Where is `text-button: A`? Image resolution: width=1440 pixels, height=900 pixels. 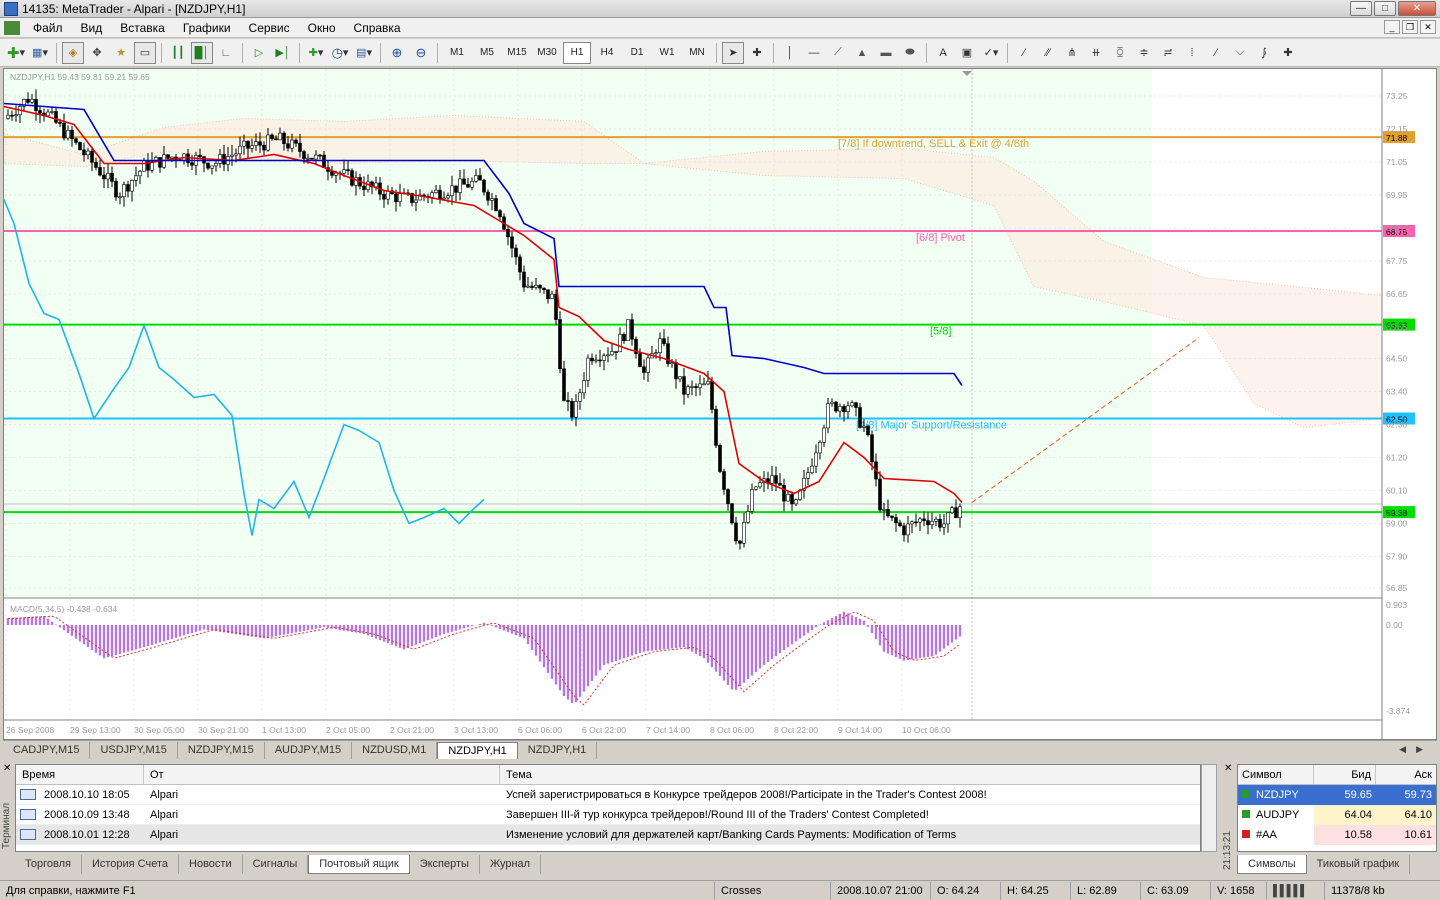 text-button: A is located at coordinates (943, 53).